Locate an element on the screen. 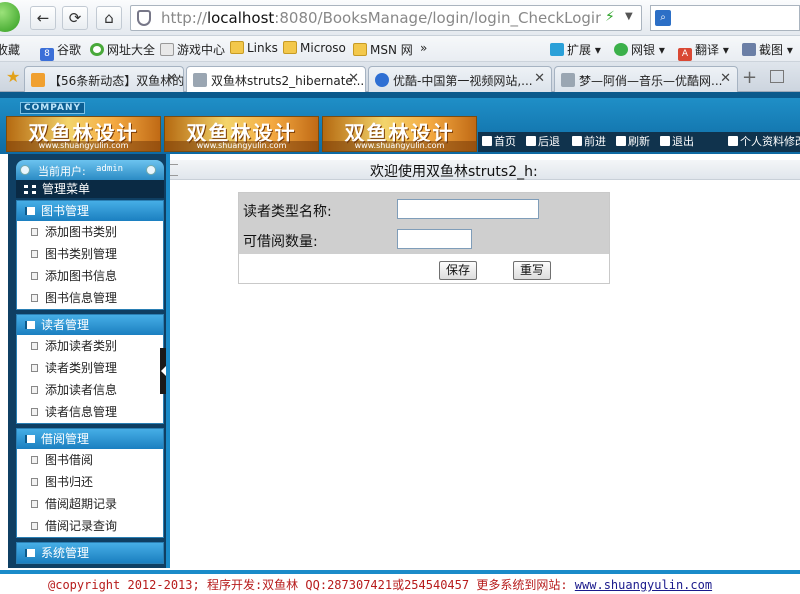 The height and width of the screenshot is (594, 800). reset-button: 重写 is located at coordinates (532, 270).